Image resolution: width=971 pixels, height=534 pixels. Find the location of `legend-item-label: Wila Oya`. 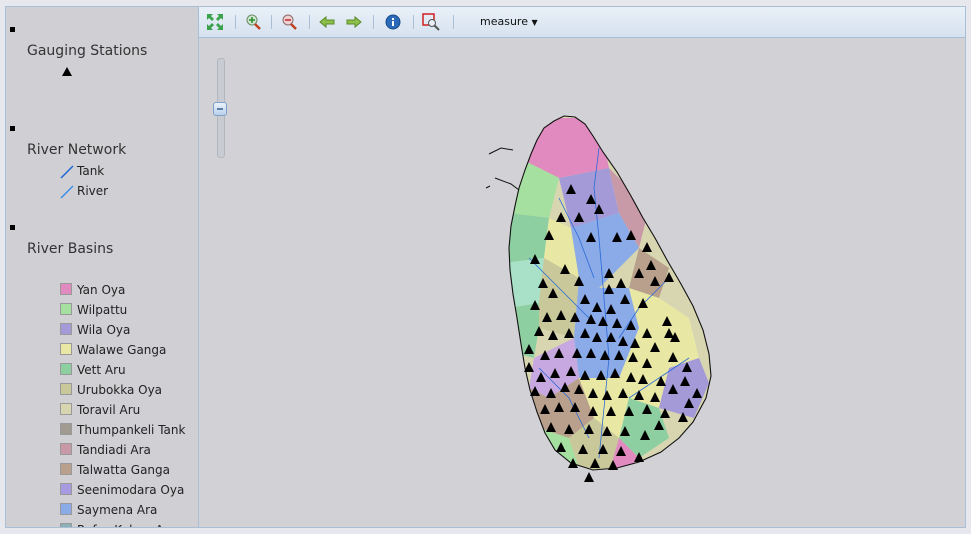

legend-item-label: Wila Oya is located at coordinates (104, 330).